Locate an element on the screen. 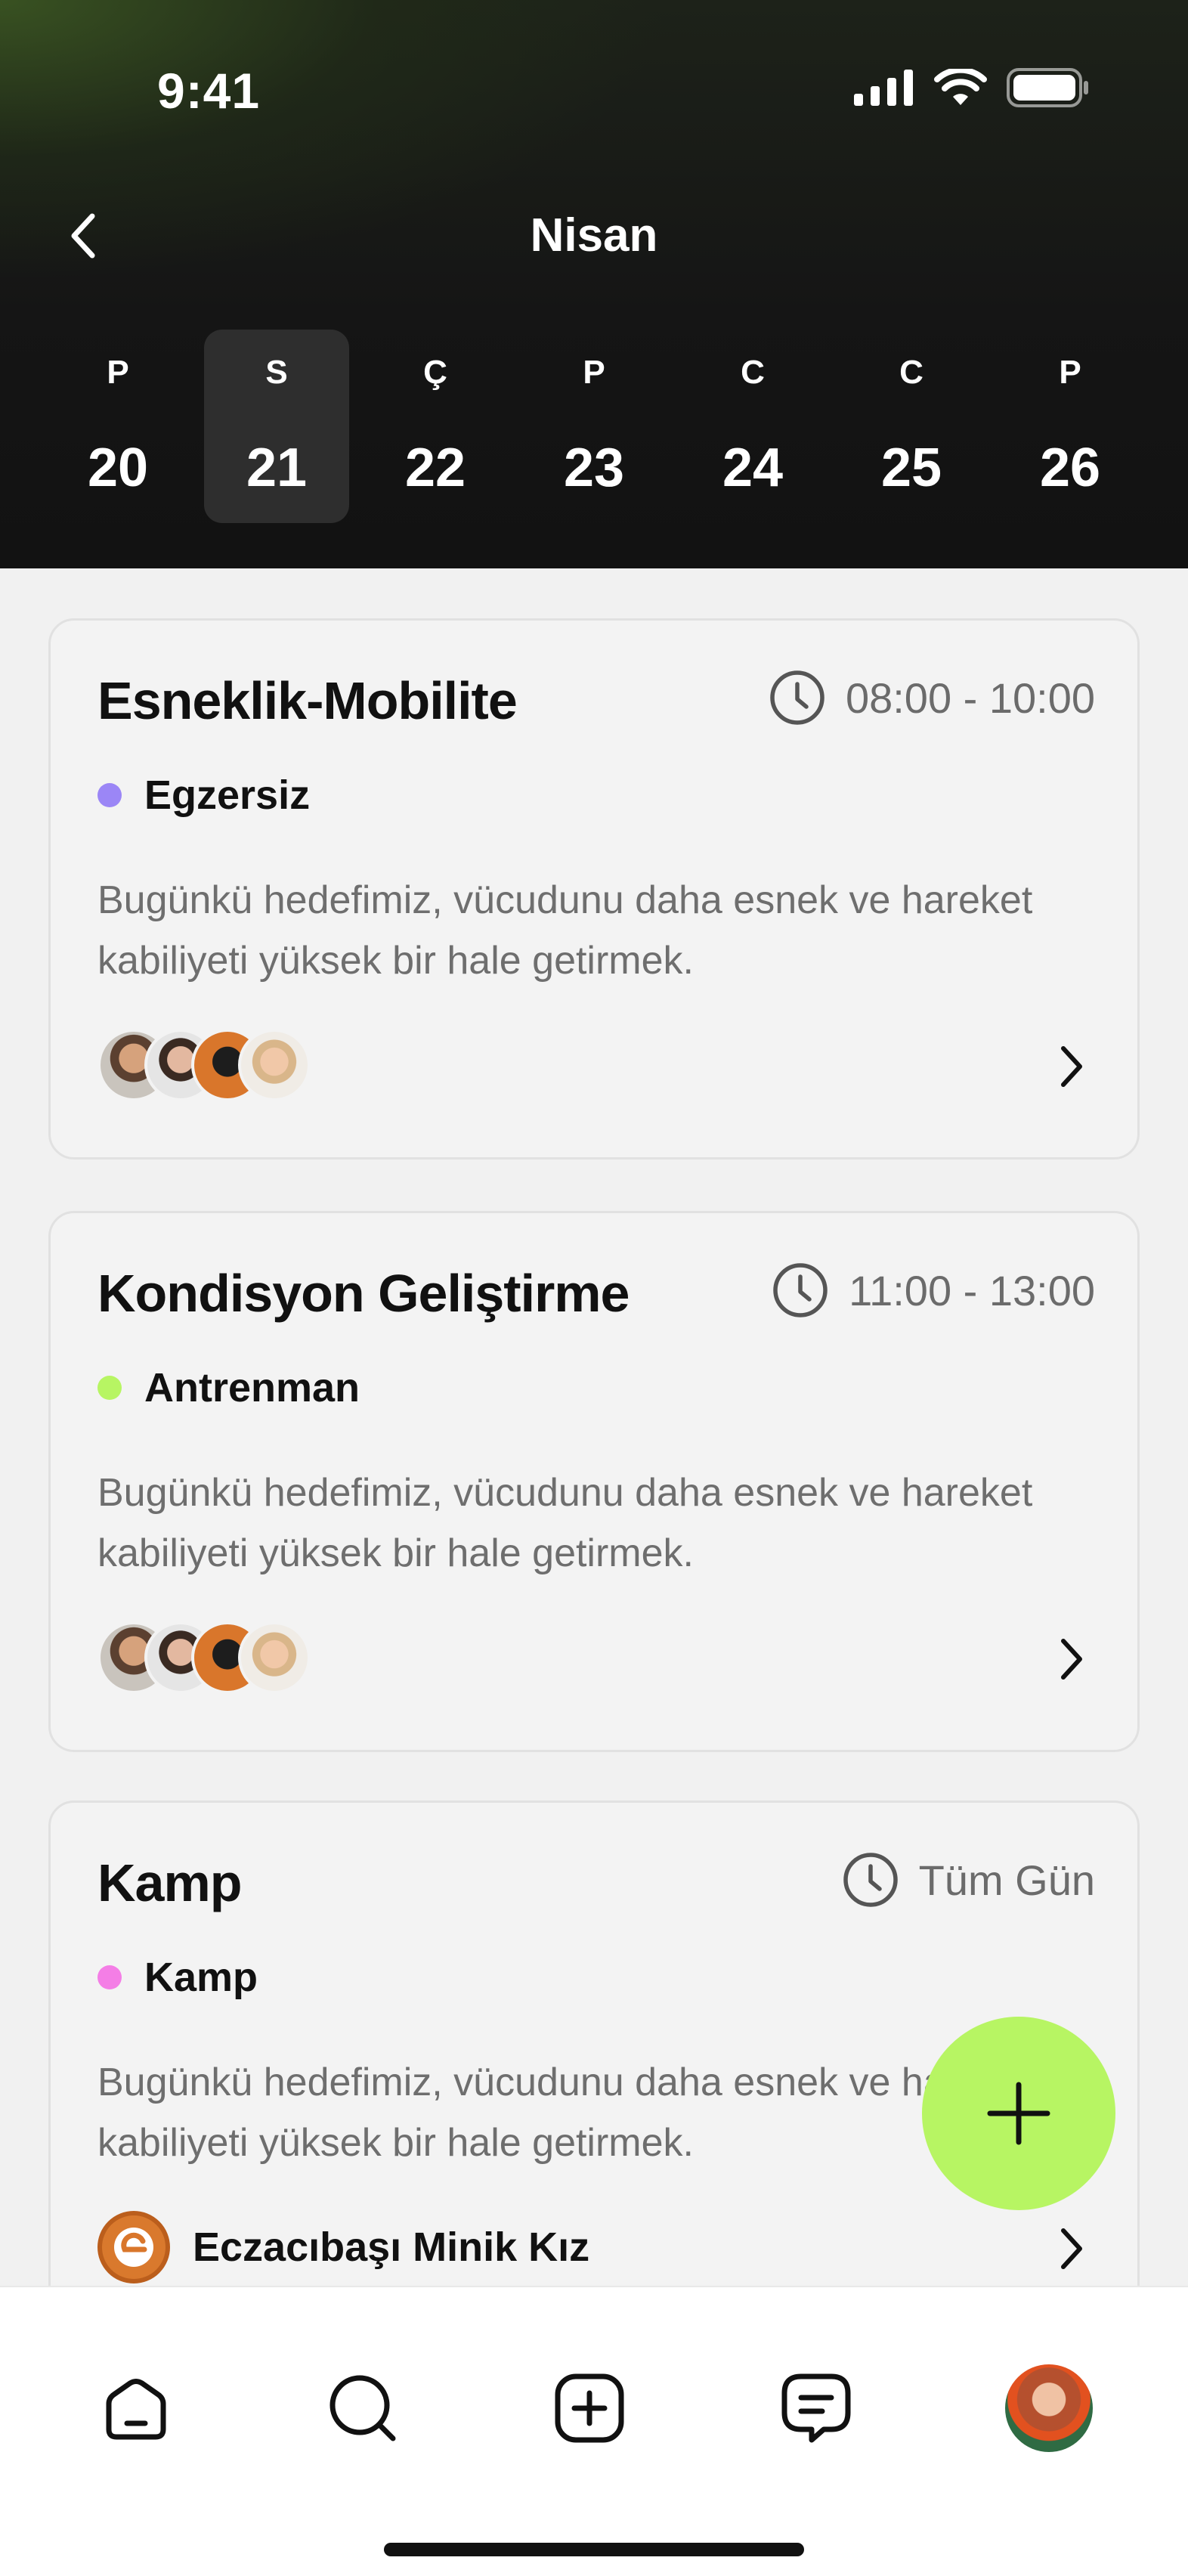 The image size is (1188, 2576). club-name: Eczacıbaşı Minik Kız is located at coordinates (392, 2247).